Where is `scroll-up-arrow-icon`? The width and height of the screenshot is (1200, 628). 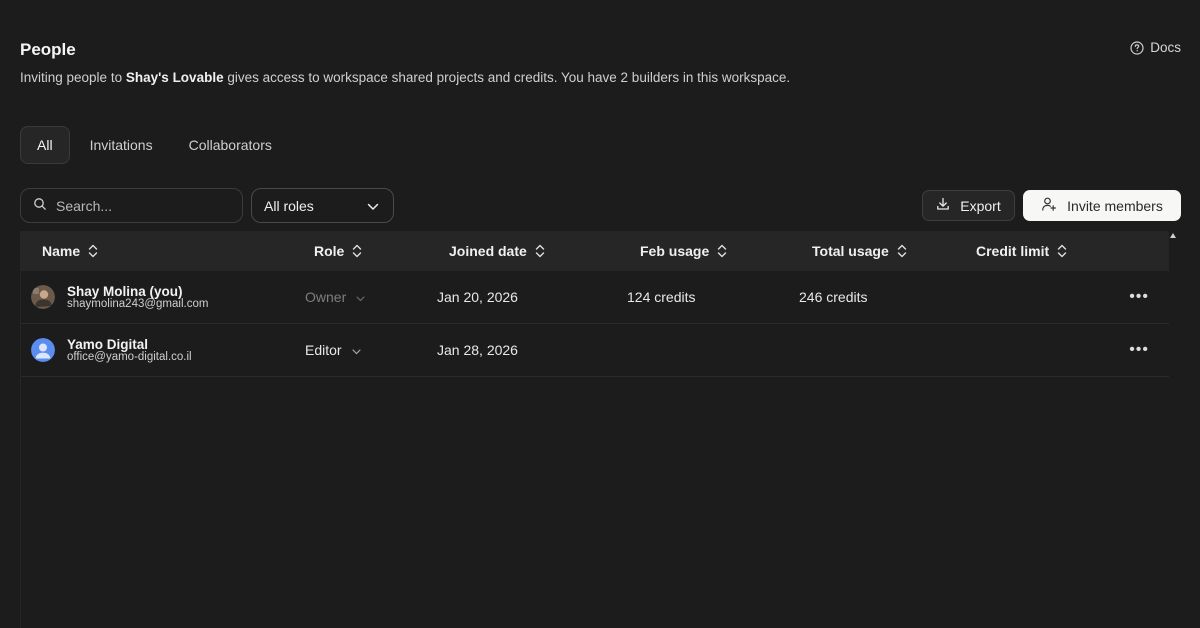
scroll-up-arrow-icon is located at coordinates (1173, 235).